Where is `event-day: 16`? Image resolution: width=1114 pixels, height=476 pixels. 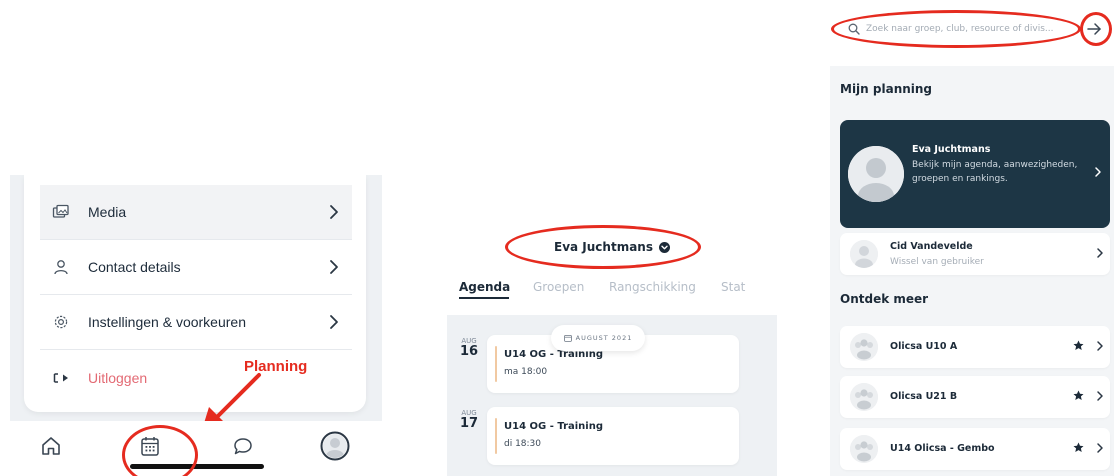 event-day: 16 is located at coordinates (469, 351).